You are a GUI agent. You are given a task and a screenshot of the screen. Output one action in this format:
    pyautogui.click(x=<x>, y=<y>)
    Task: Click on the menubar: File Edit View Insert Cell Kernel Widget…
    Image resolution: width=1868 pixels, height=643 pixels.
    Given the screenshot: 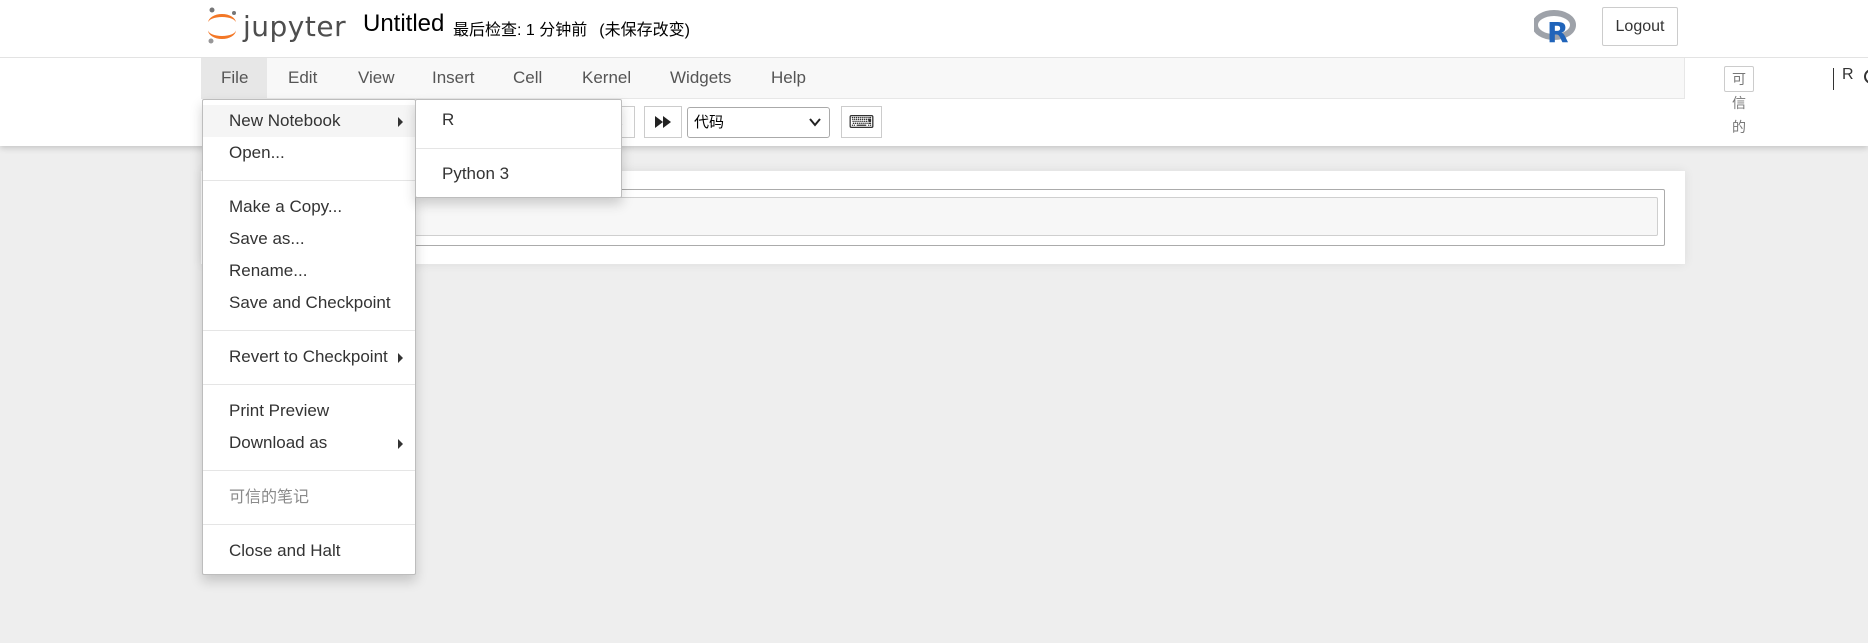 What is the action you would take?
    pyautogui.click(x=1034, y=96)
    